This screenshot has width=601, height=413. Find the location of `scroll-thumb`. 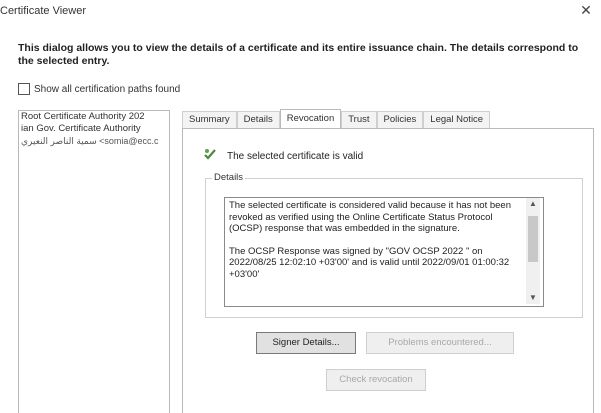

scroll-thumb is located at coordinates (533, 239).